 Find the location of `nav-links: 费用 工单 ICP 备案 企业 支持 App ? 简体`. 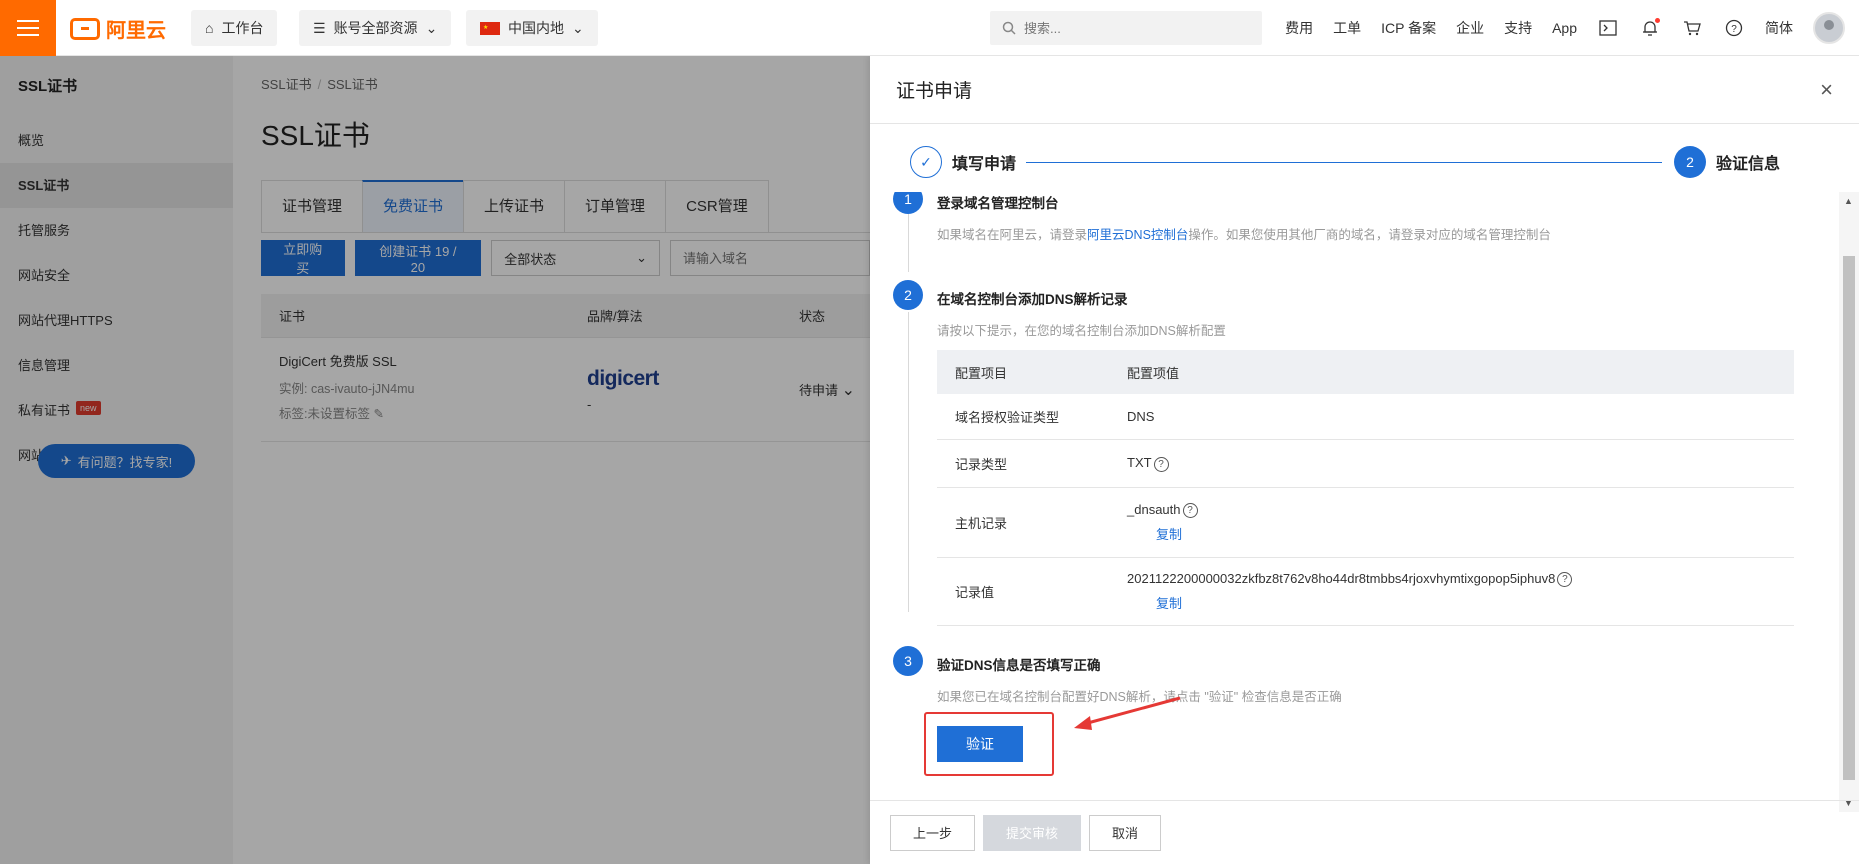

nav-links: 费用 工单 ICP 备案 企业 支持 App ? 简体 is located at coordinates (1572, 28).